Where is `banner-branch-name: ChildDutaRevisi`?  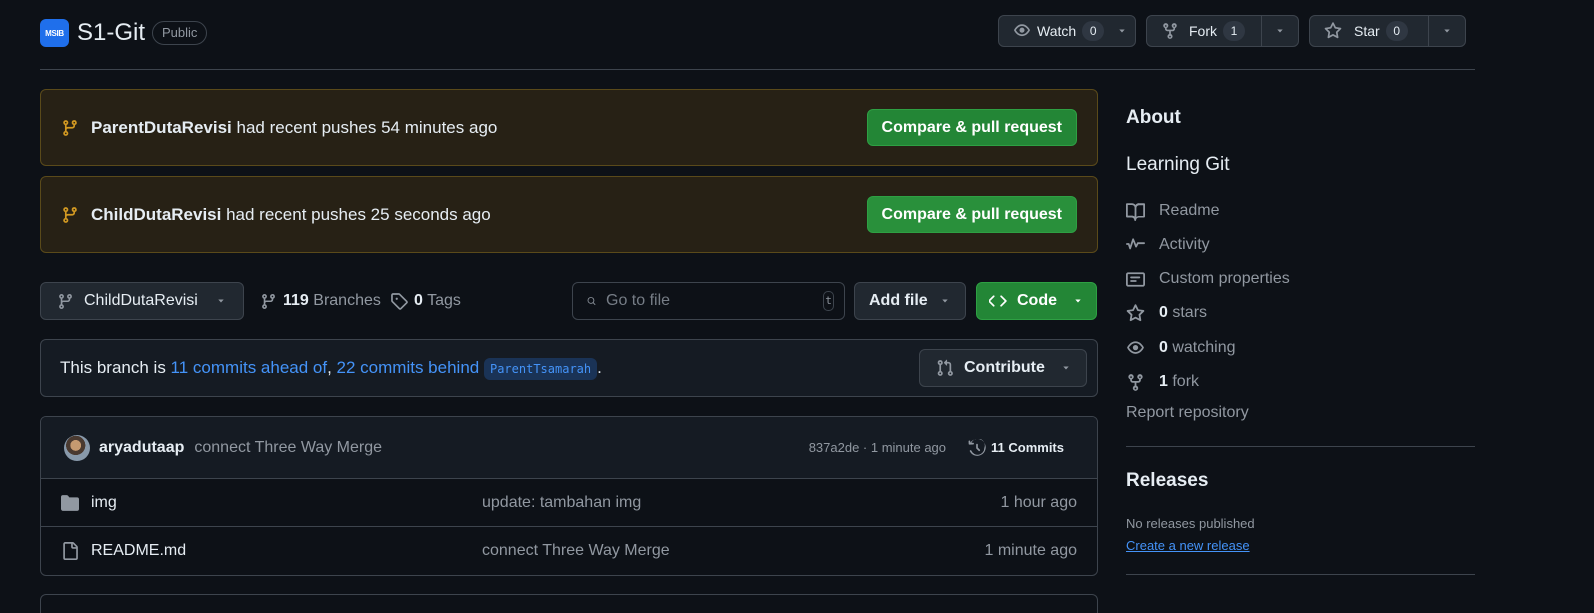
banner-branch-name: ChildDutaRevisi is located at coordinates (156, 214).